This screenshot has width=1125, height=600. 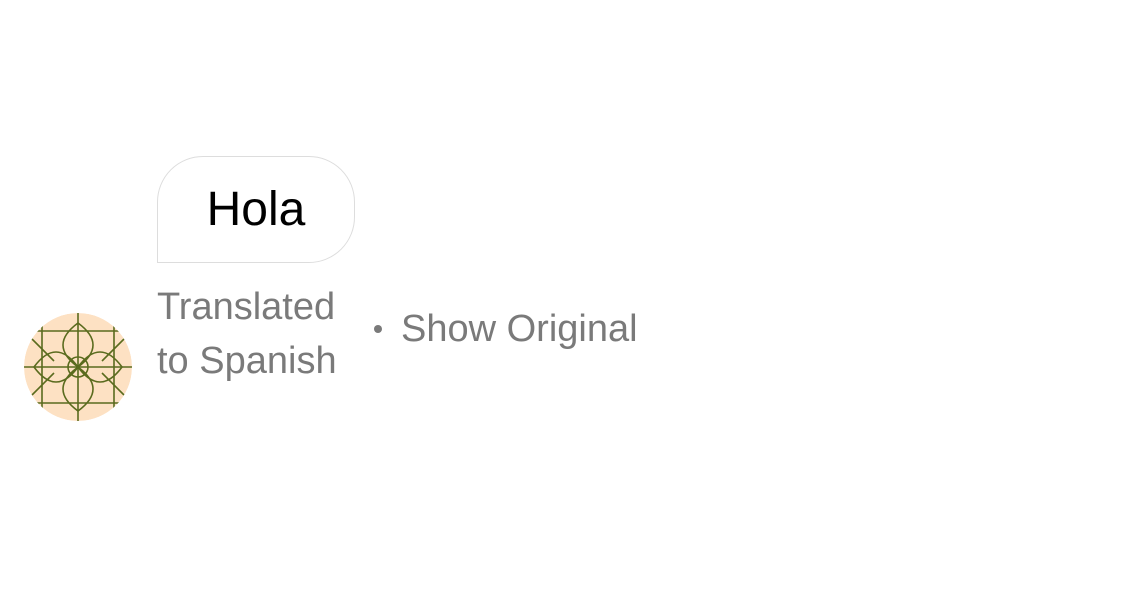 I want to click on translation-status: Translated to Spanish, so click(x=247, y=334).